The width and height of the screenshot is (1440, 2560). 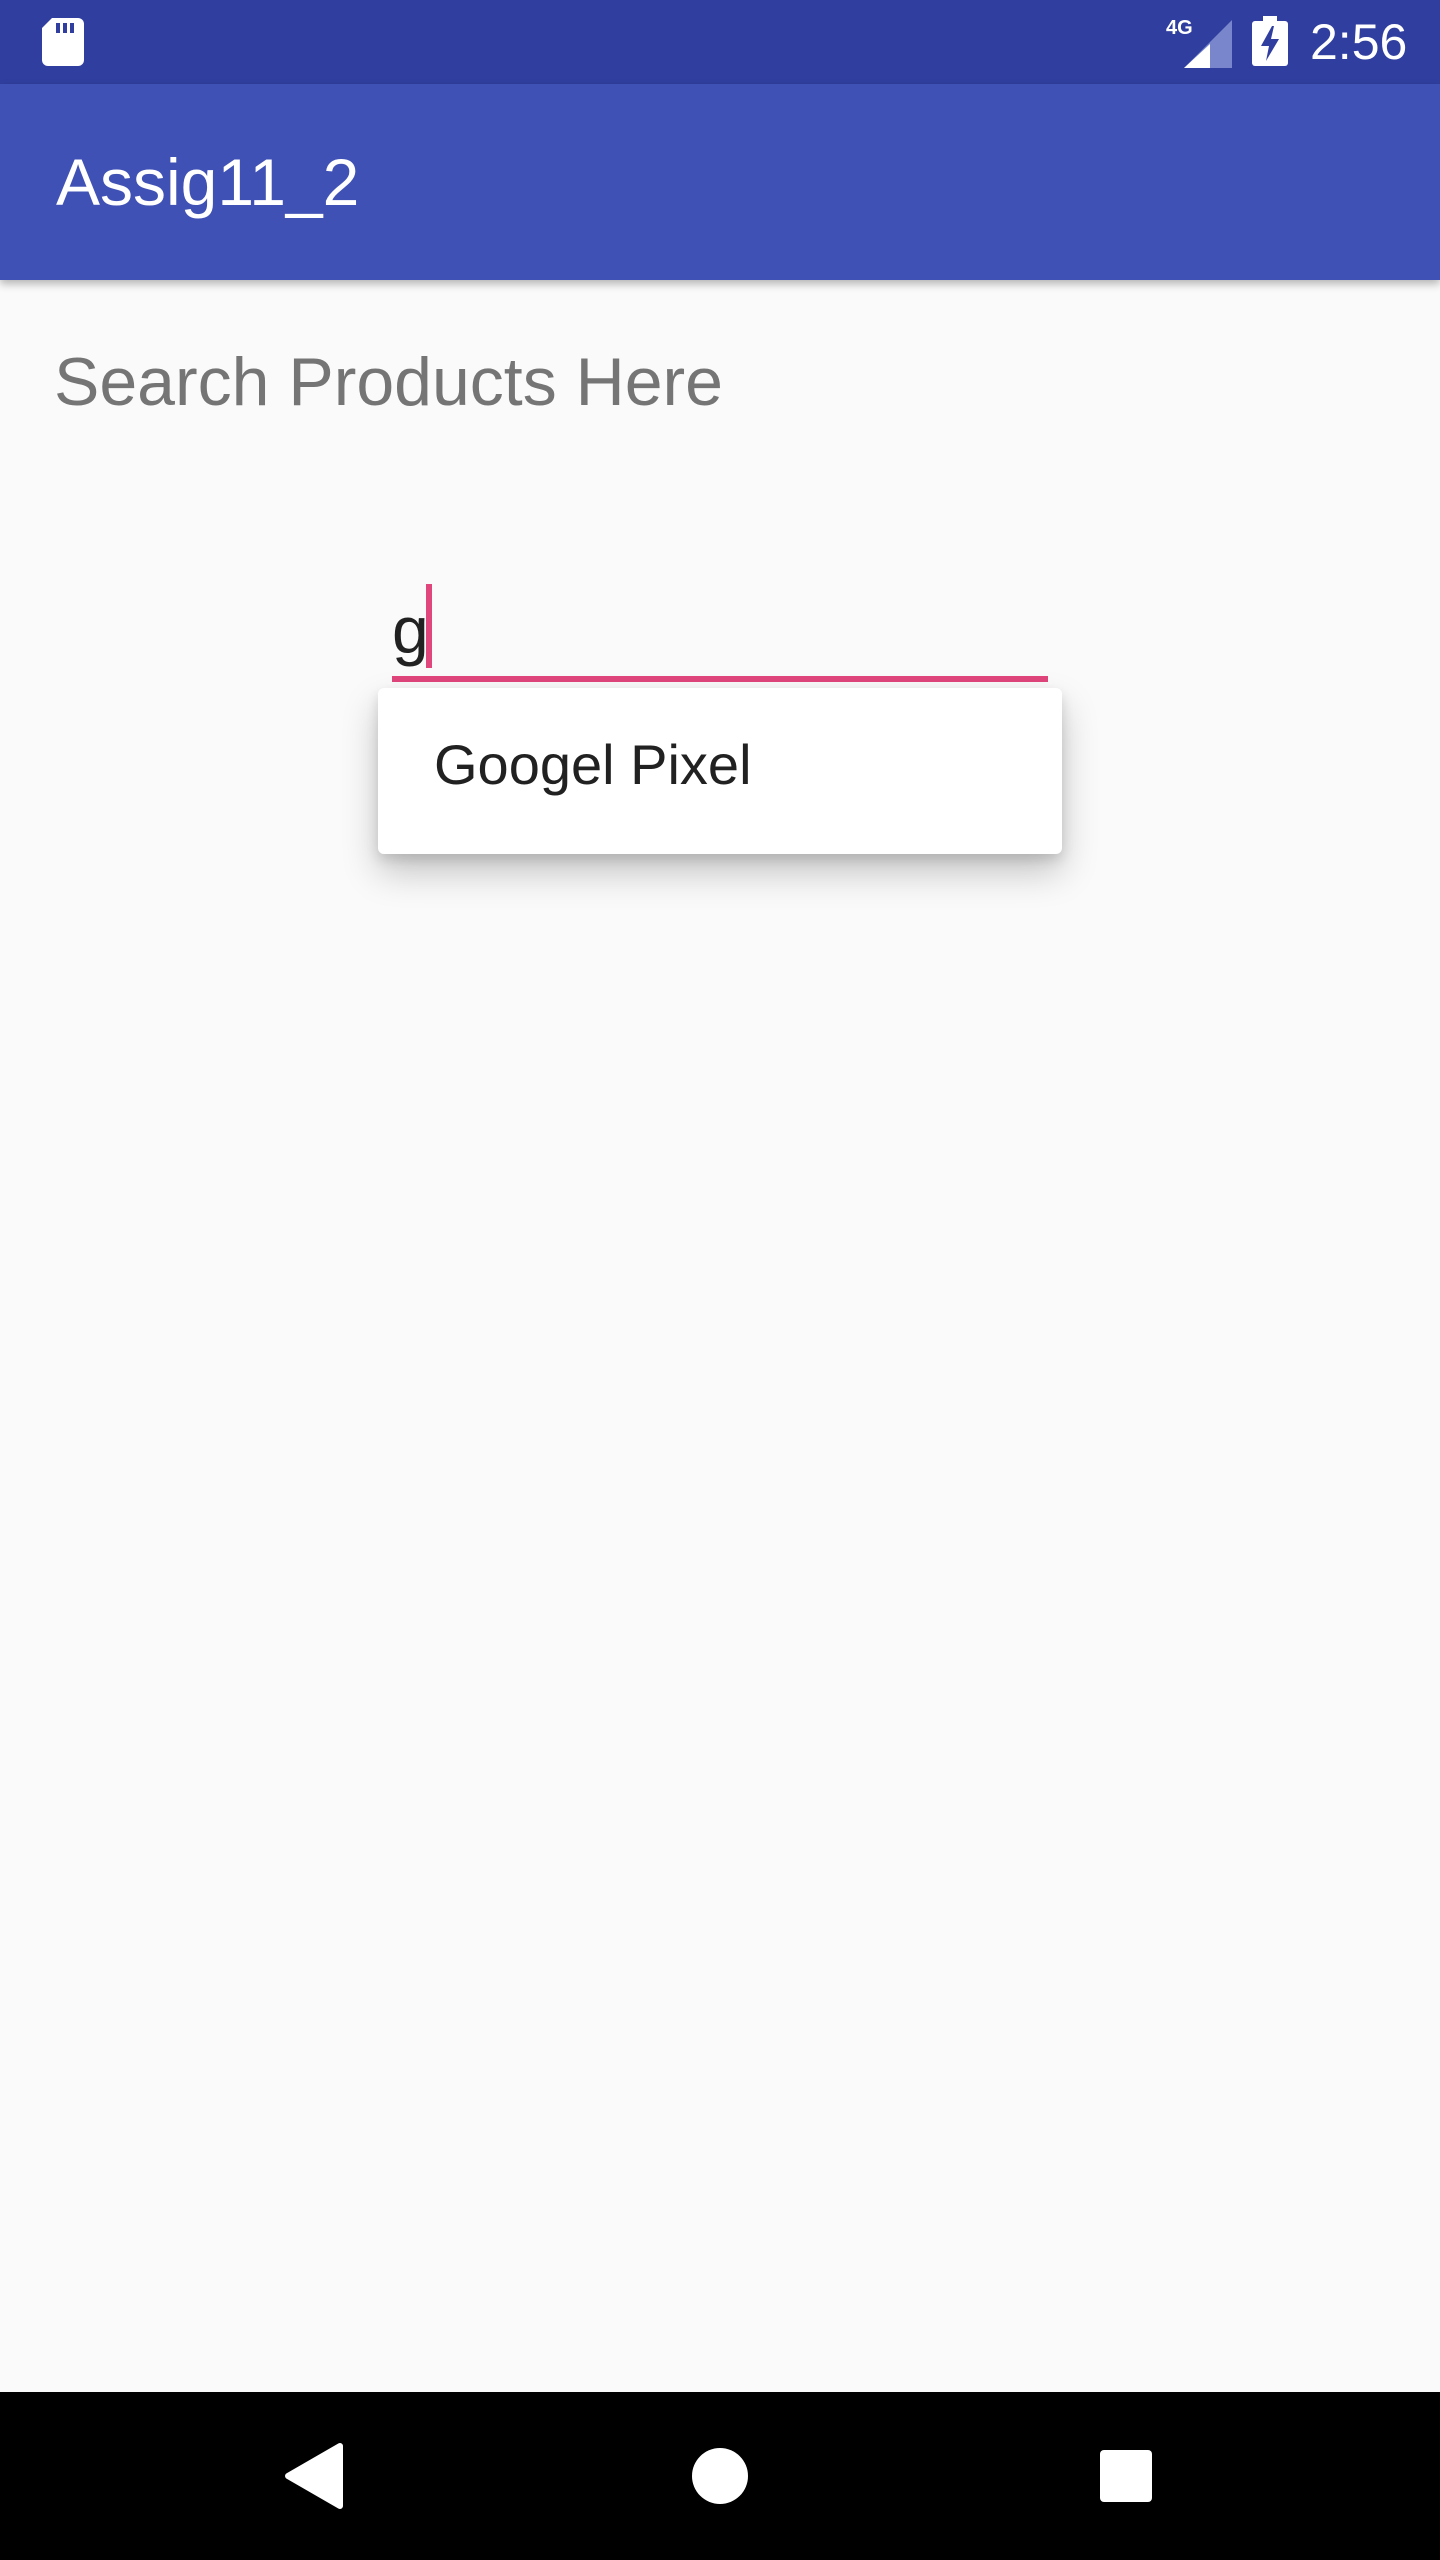 I want to click on autocomplete-dropdown: Googel Pixel, so click(x=720, y=771).